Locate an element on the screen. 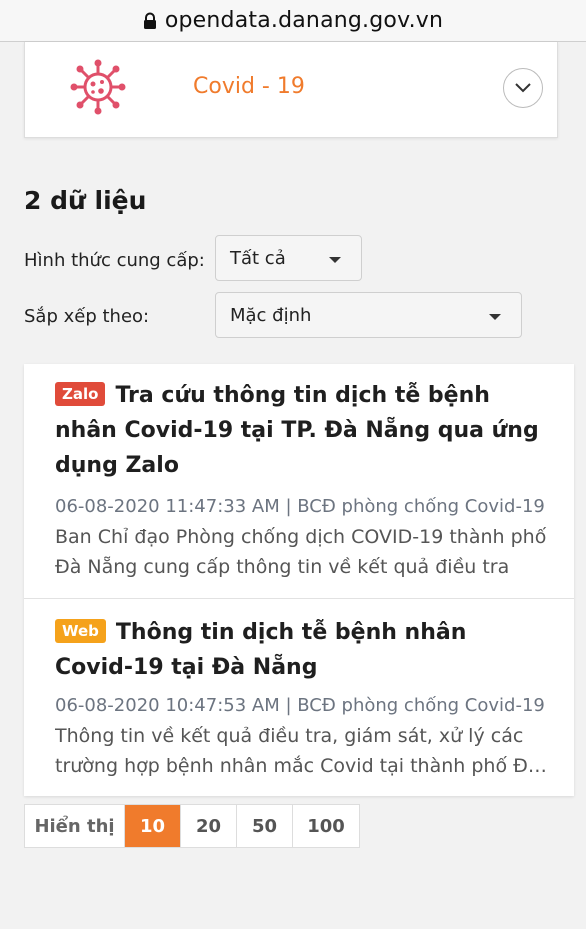 The image size is (586, 929). sort-select-value: Mặc định is located at coordinates (271, 315).